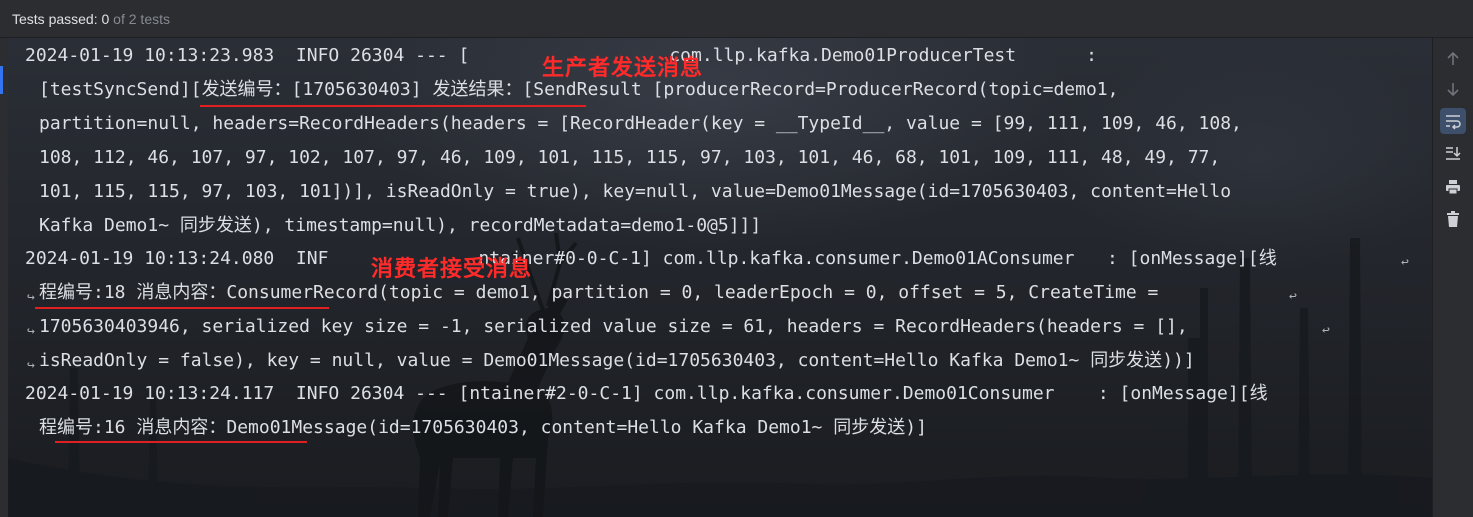 The image size is (1473, 517). What do you see at coordinates (57, 19) in the screenshot?
I see `tests-passed-label: Tests passed:` at bounding box center [57, 19].